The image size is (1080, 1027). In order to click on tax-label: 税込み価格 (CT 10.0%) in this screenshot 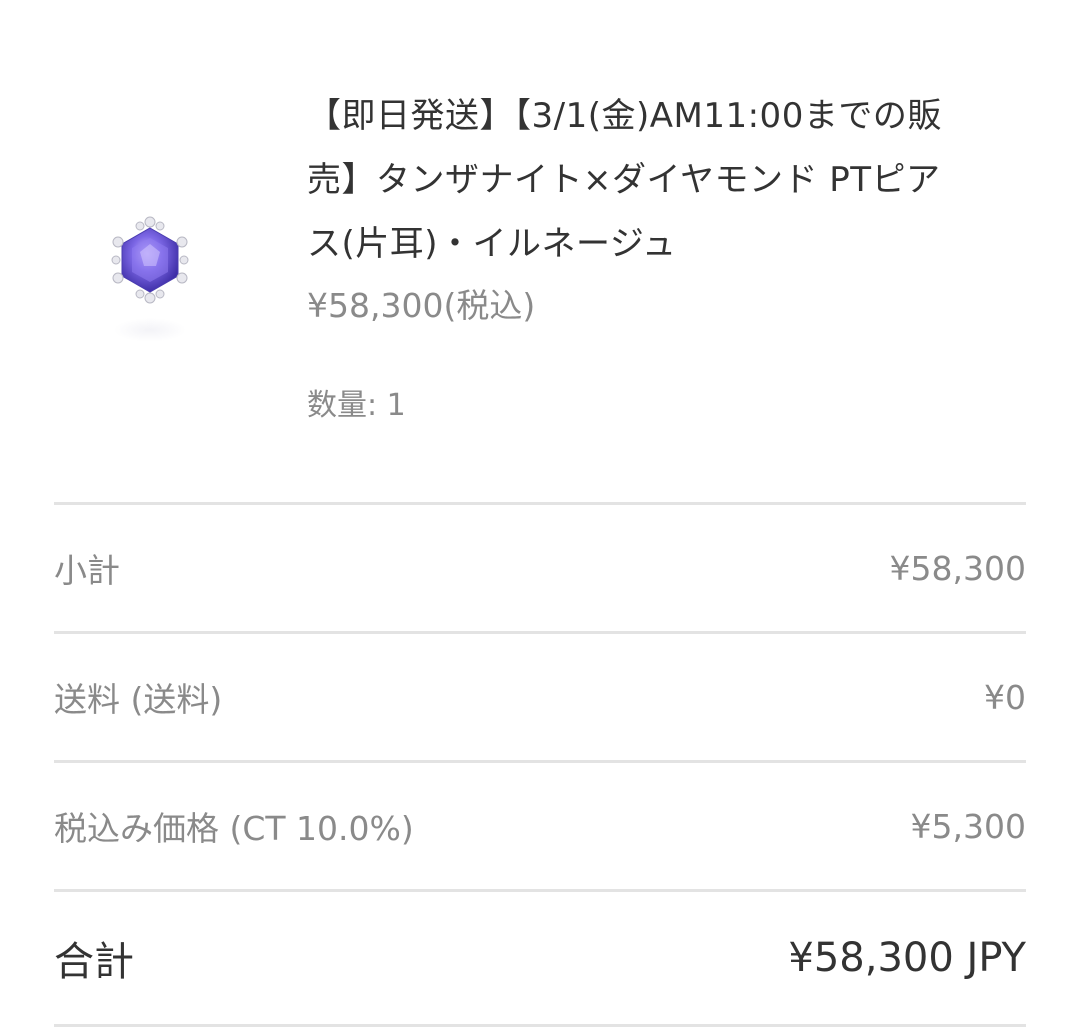, I will do `click(234, 828)`.